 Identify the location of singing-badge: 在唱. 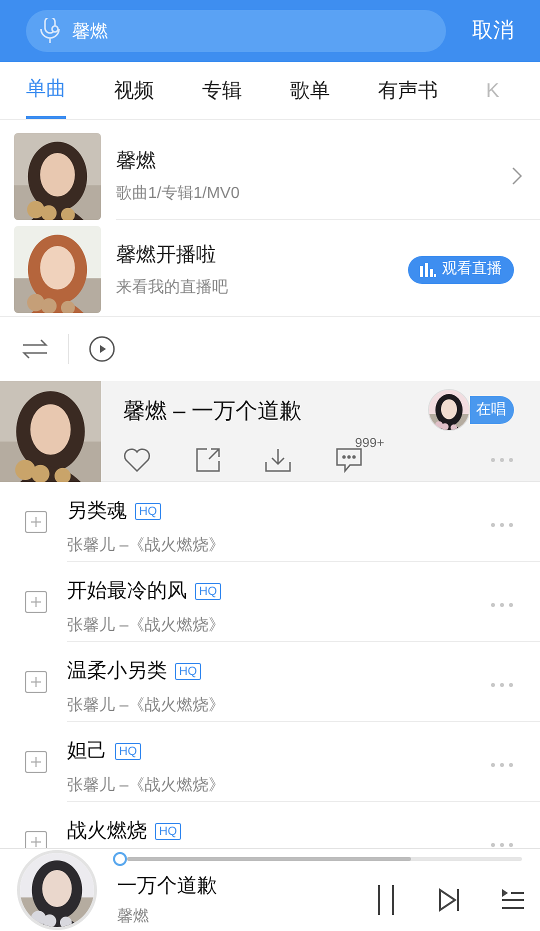
(492, 410).